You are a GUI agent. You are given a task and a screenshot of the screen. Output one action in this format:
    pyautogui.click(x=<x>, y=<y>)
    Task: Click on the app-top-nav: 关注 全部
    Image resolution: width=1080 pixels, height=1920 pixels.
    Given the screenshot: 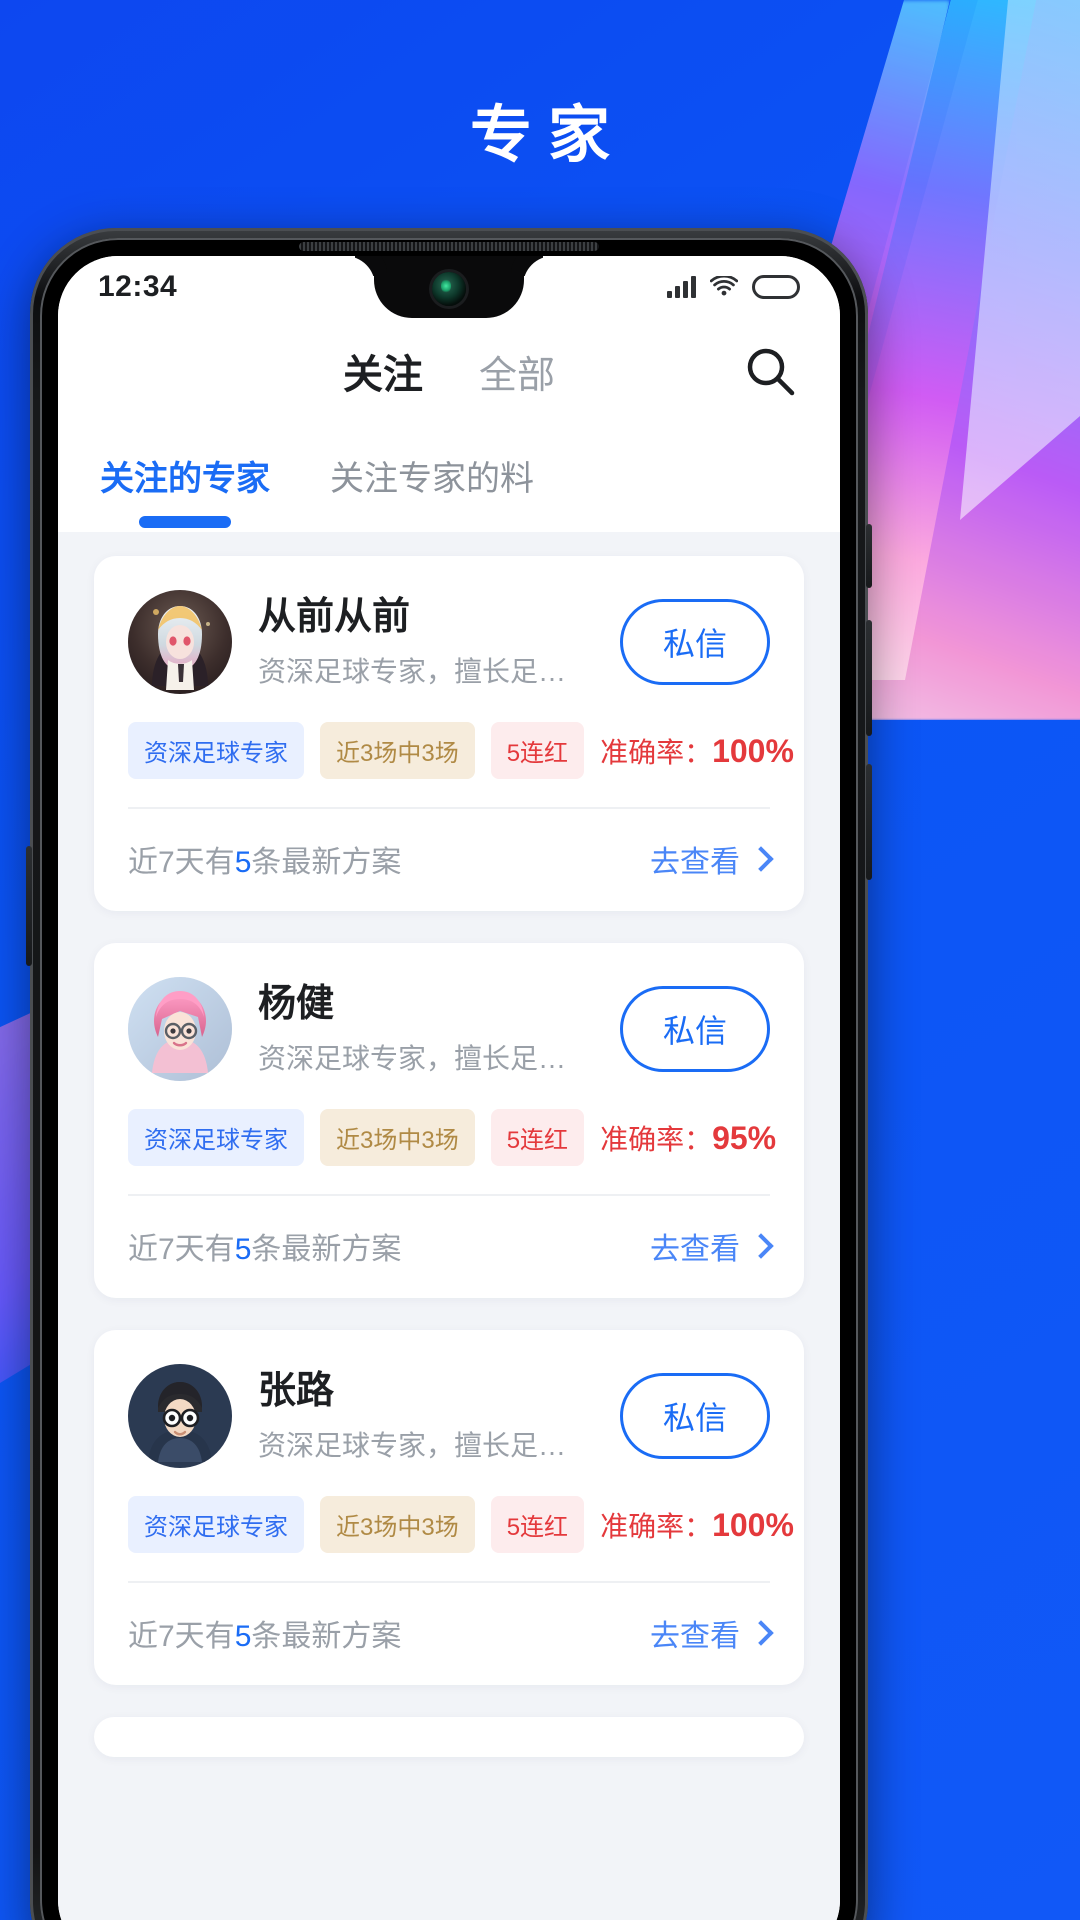 What is the action you would take?
    pyautogui.click(x=449, y=371)
    